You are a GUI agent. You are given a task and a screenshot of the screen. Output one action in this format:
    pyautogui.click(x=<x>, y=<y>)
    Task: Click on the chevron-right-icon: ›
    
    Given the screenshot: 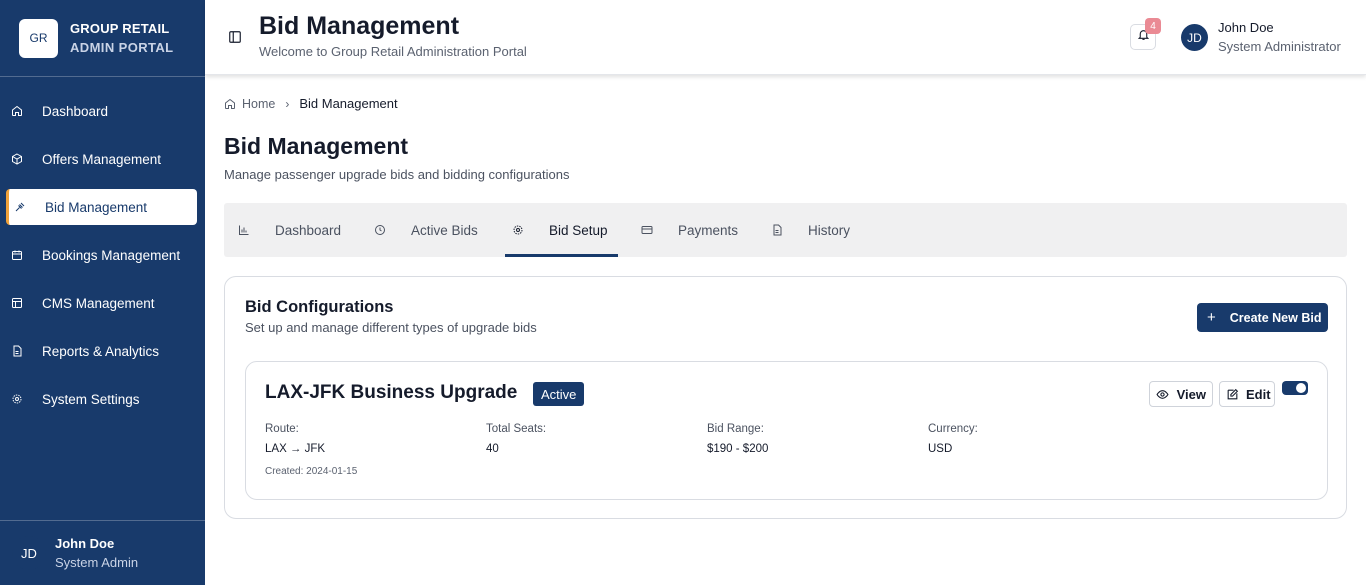 What is the action you would take?
    pyautogui.click(x=287, y=103)
    